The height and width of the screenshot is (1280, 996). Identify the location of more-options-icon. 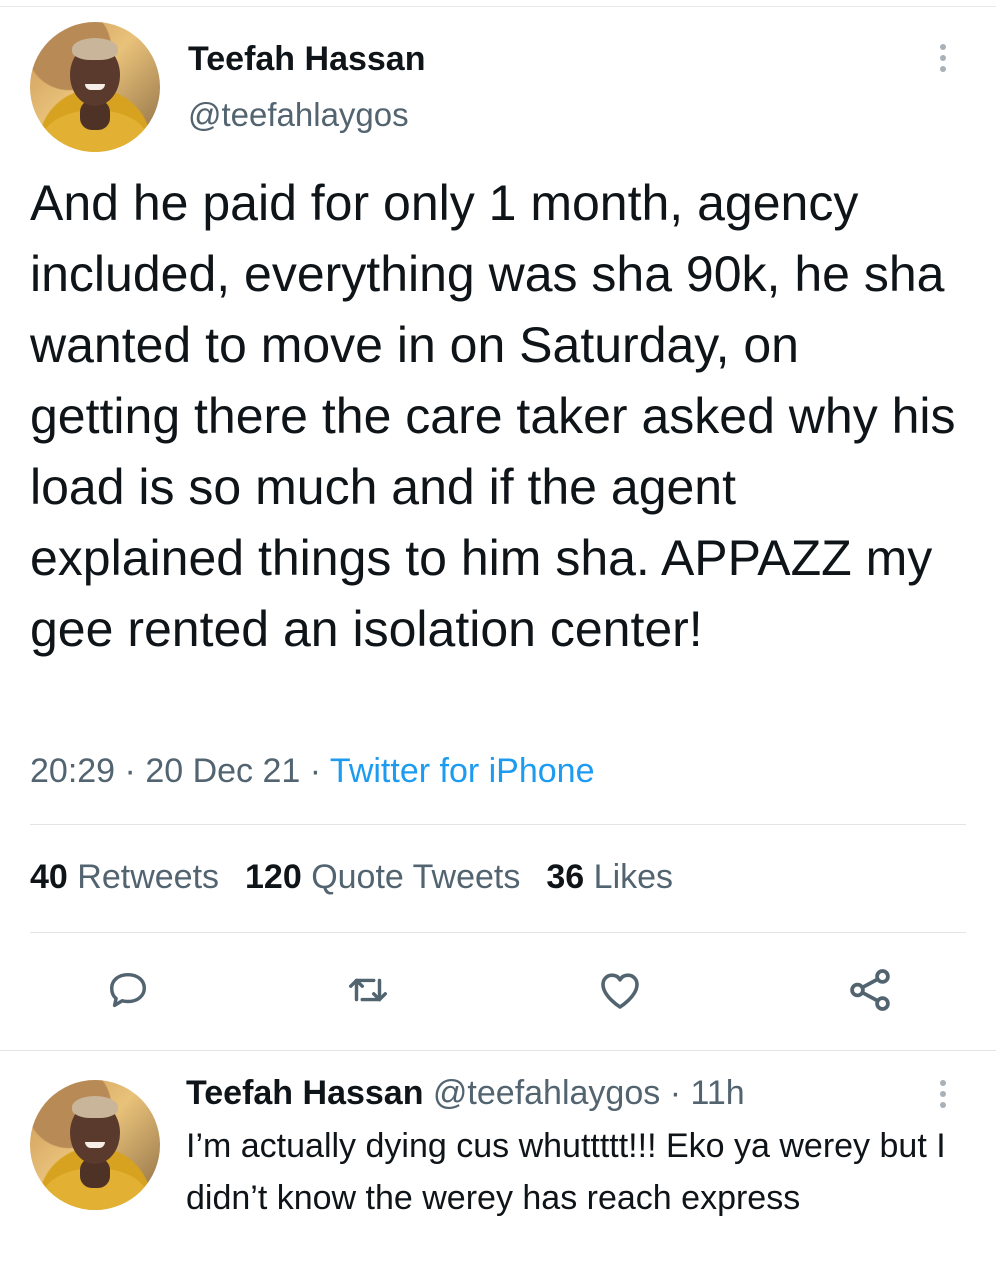
(945, 60).